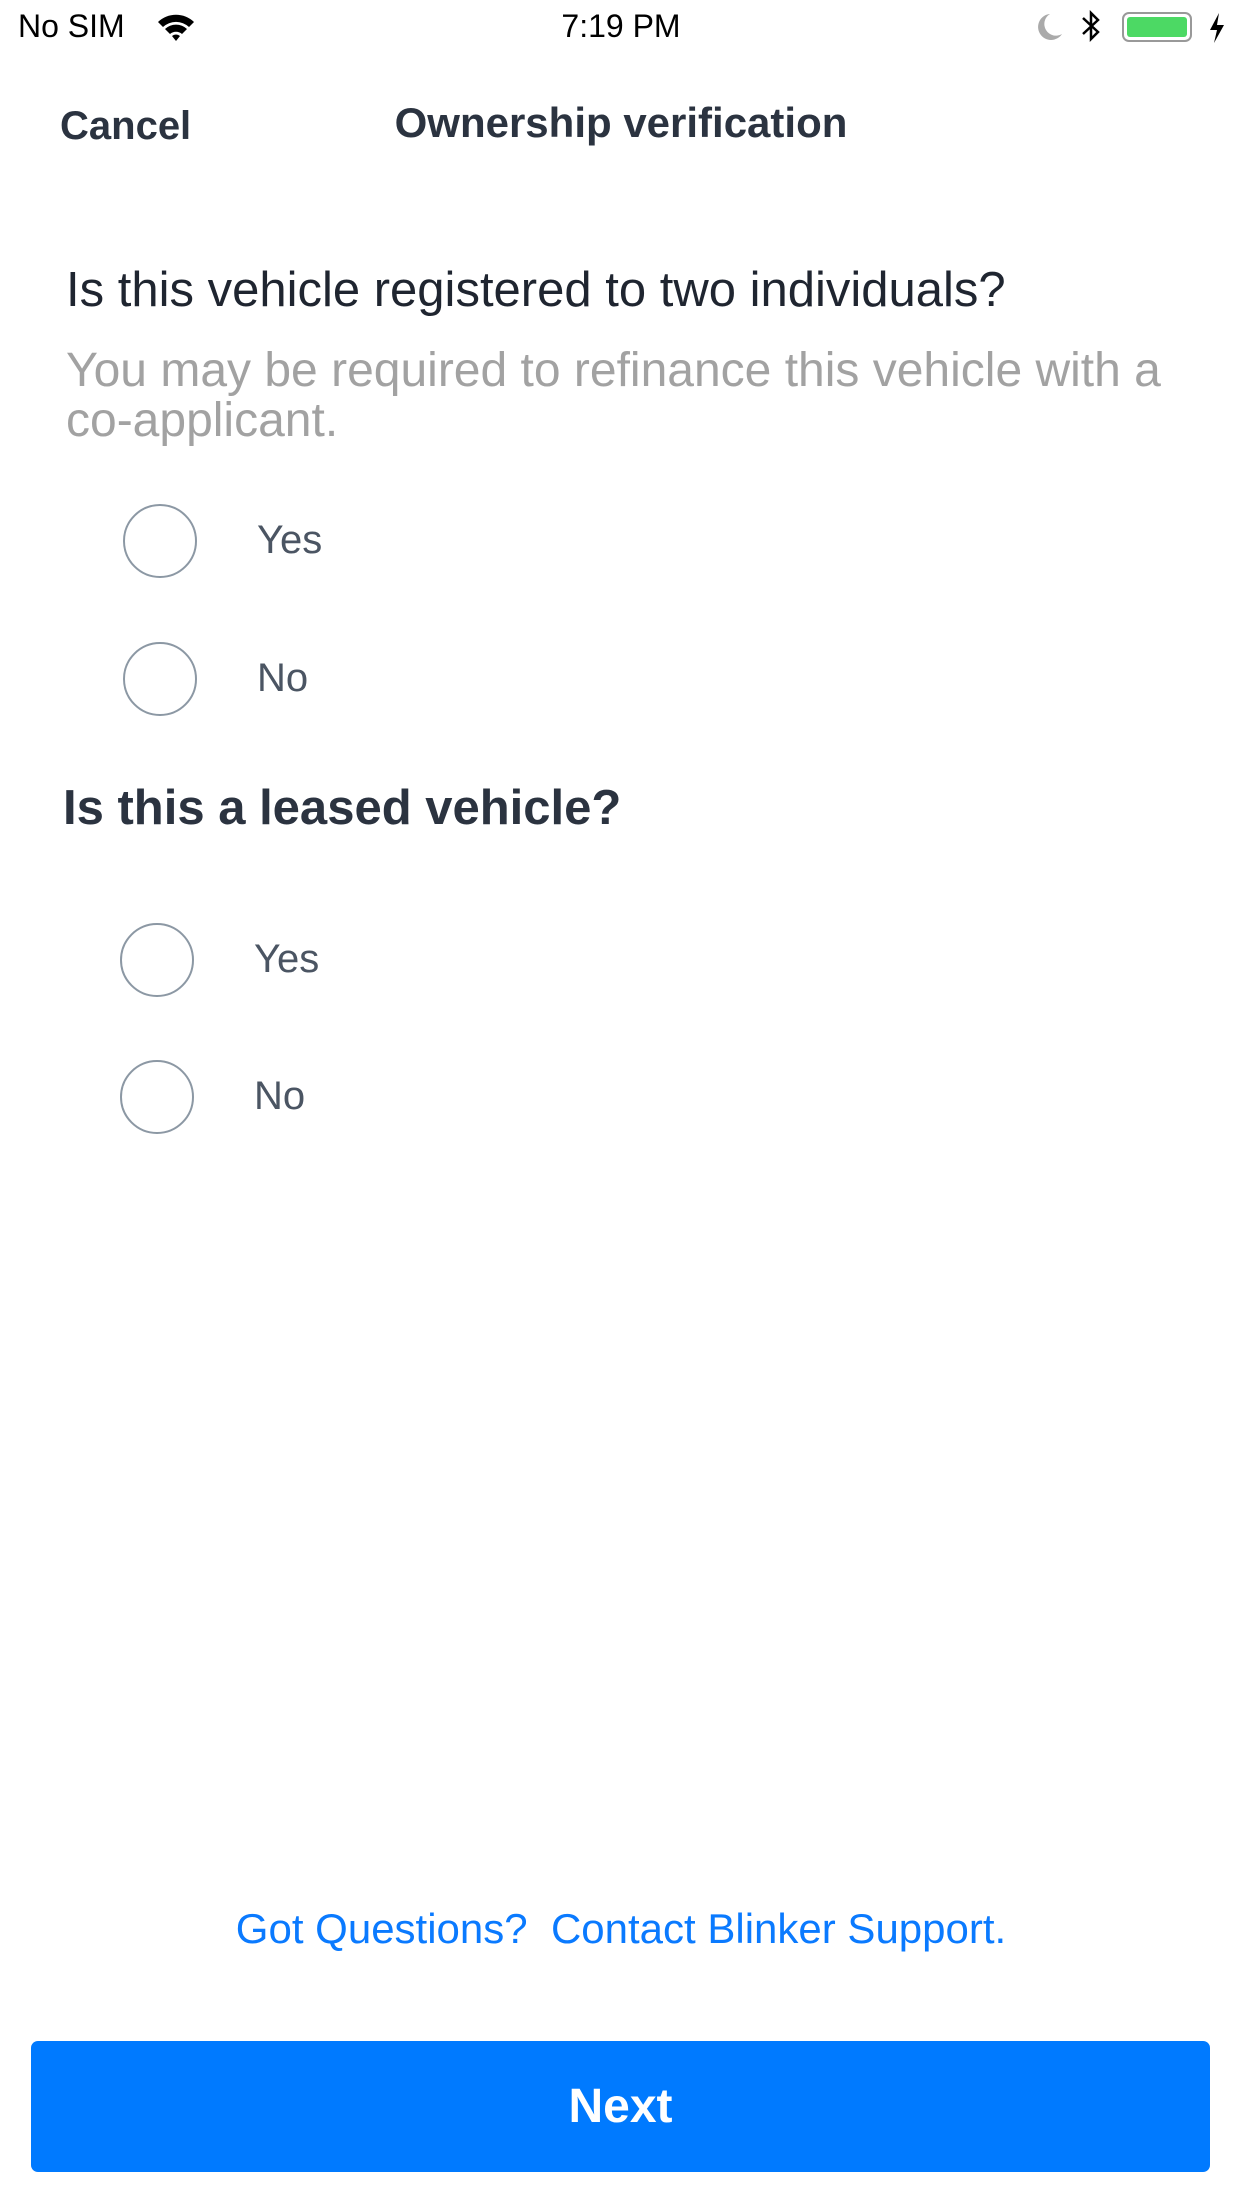  I want to click on leased-yes-radio, so click(157, 960).